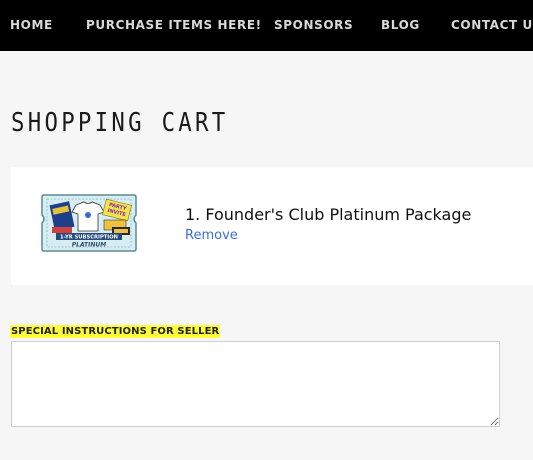 This screenshot has width=533, height=460. I want to click on nav-purchase-items: PURCHASE ITEMS HERE!, so click(174, 25).